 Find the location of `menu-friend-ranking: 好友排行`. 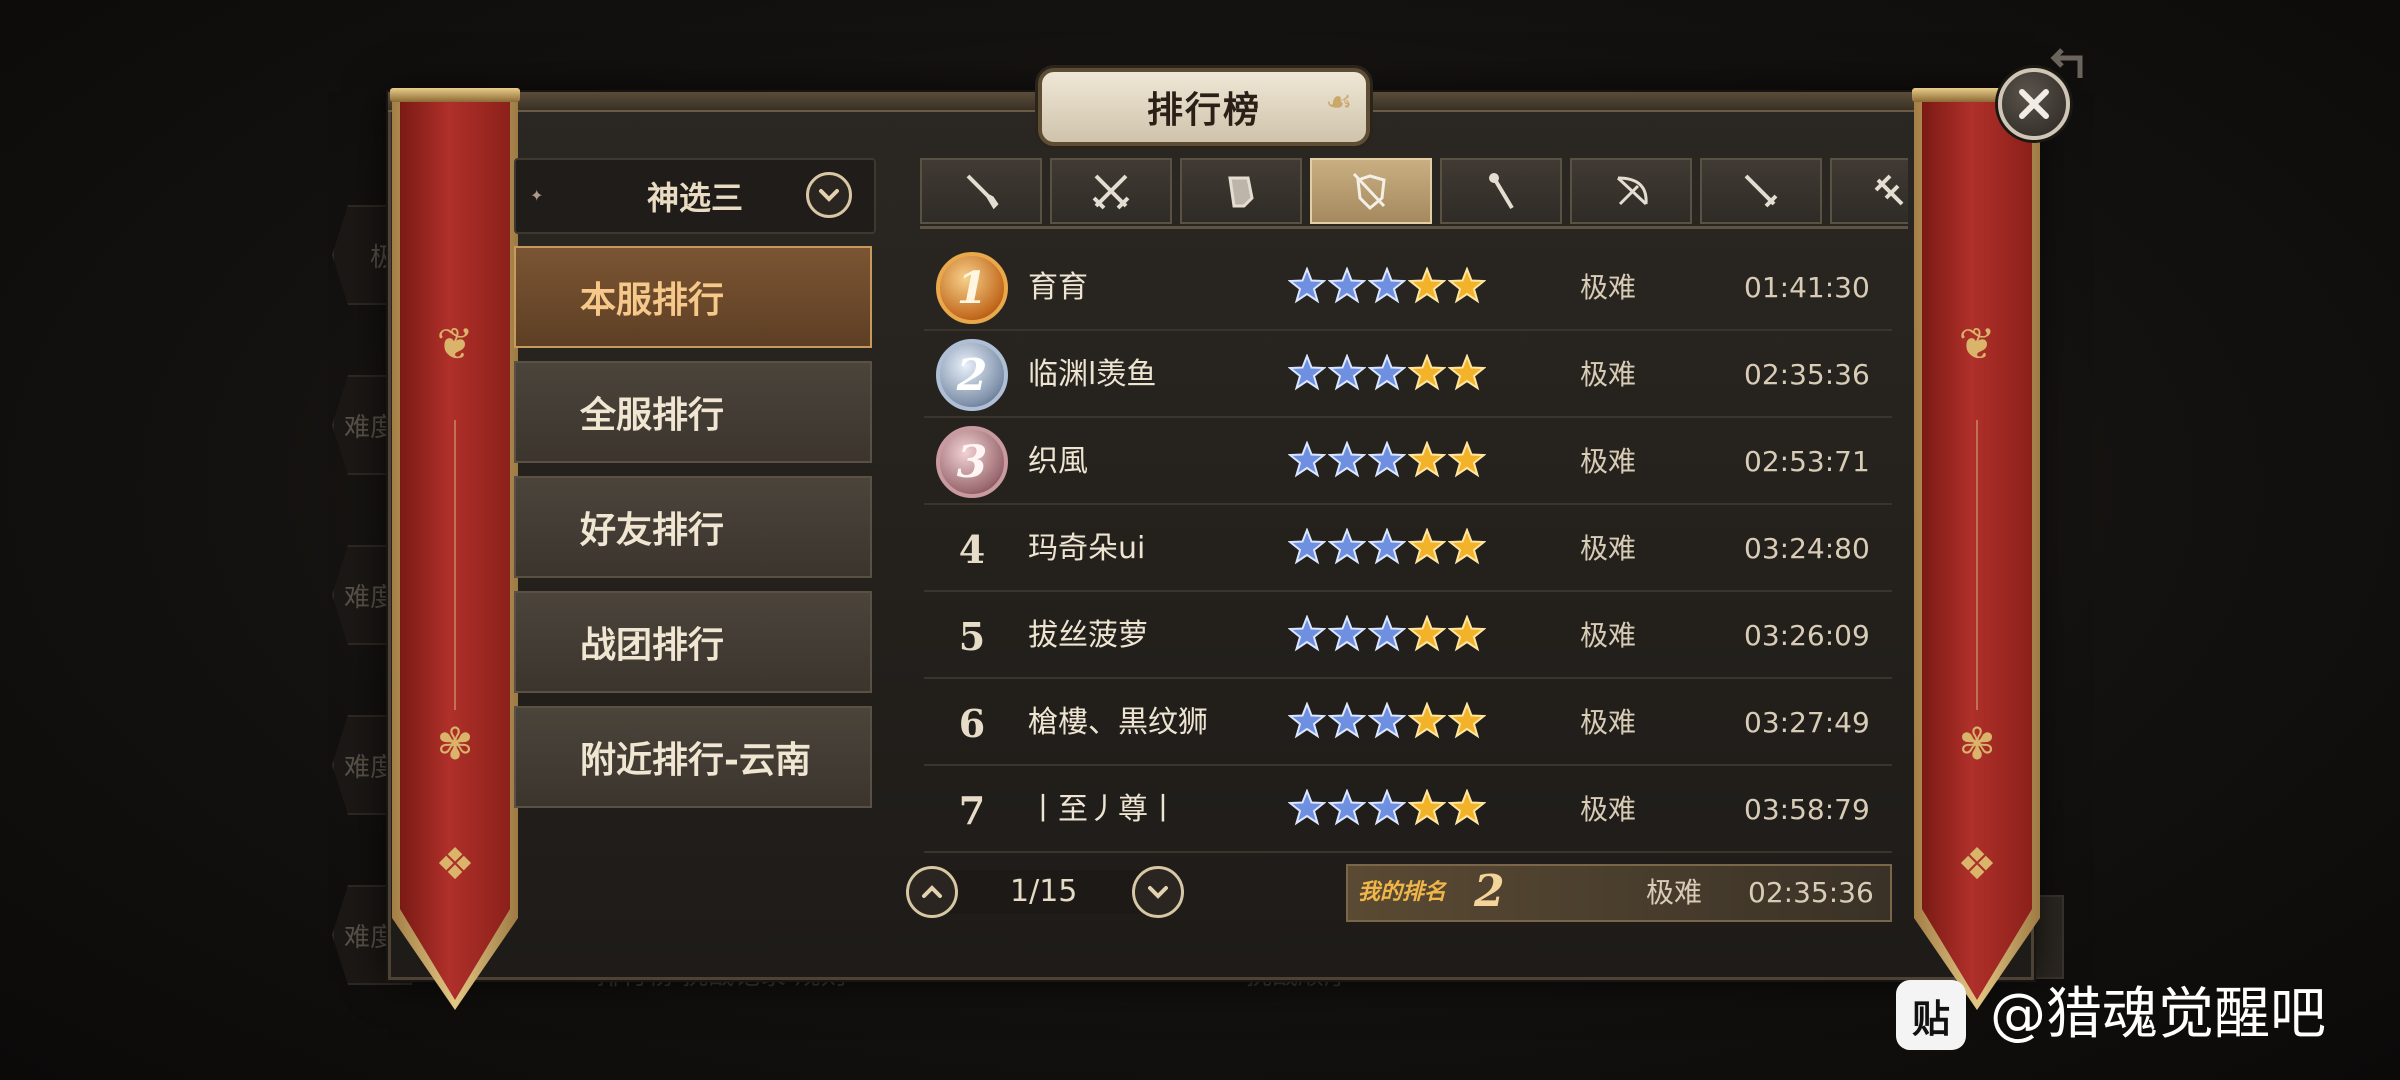

menu-friend-ranking: 好友排行 is located at coordinates (693, 527).